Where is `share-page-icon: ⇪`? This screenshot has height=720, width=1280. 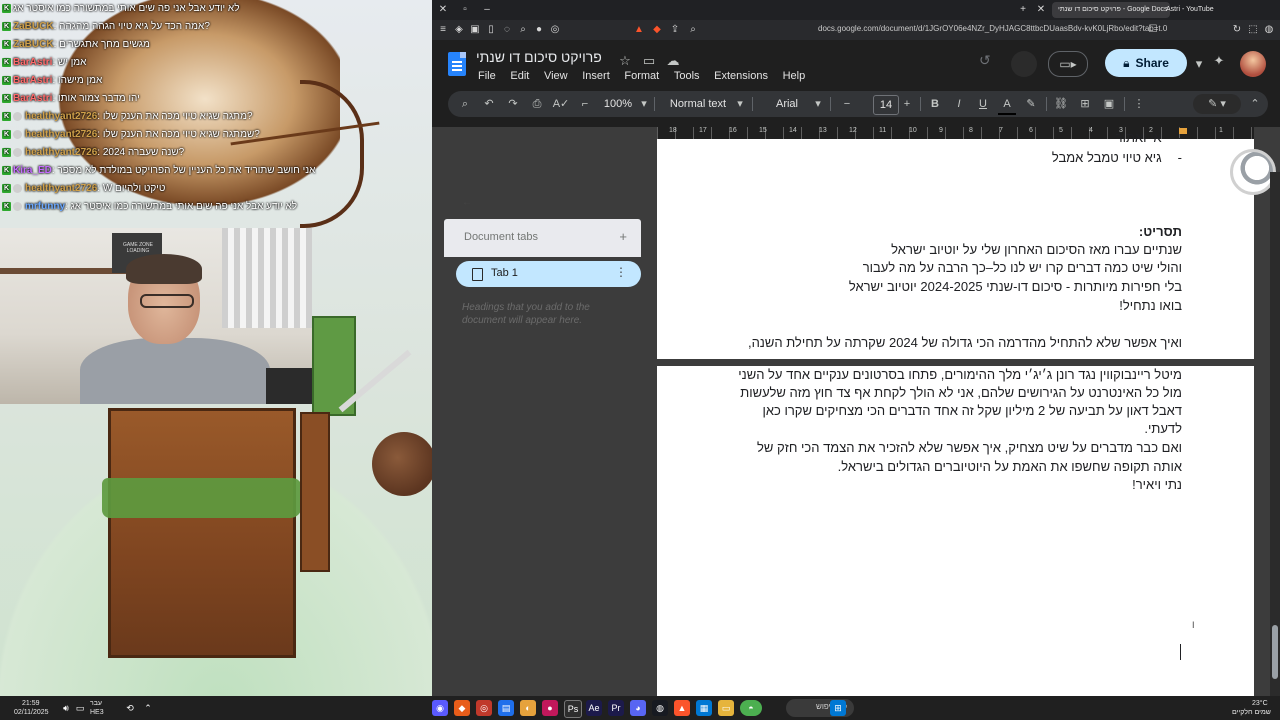
share-page-icon: ⇪ is located at coordinates (675, 30).